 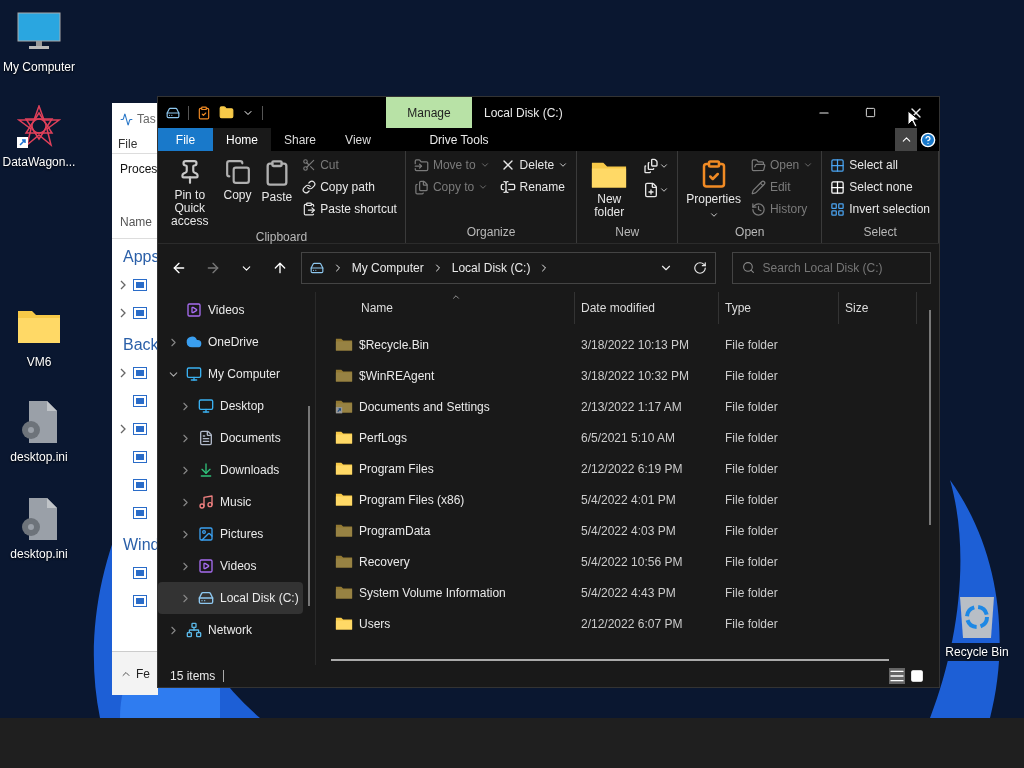 I want to click on file-name: Program Files (x86), so click(x=412, y=499).